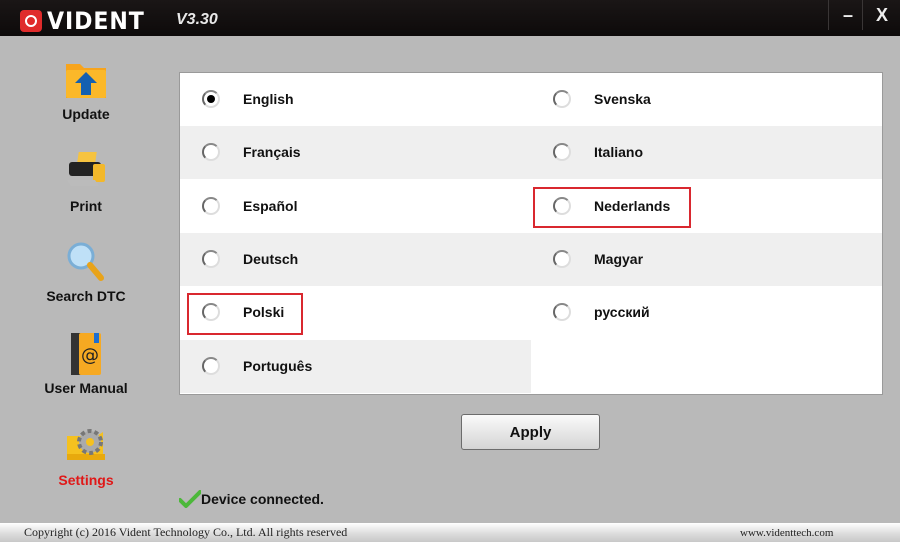 This screenshot has width=900, height=542. I want to click on language-label: Deutsch, so click(271, 259).